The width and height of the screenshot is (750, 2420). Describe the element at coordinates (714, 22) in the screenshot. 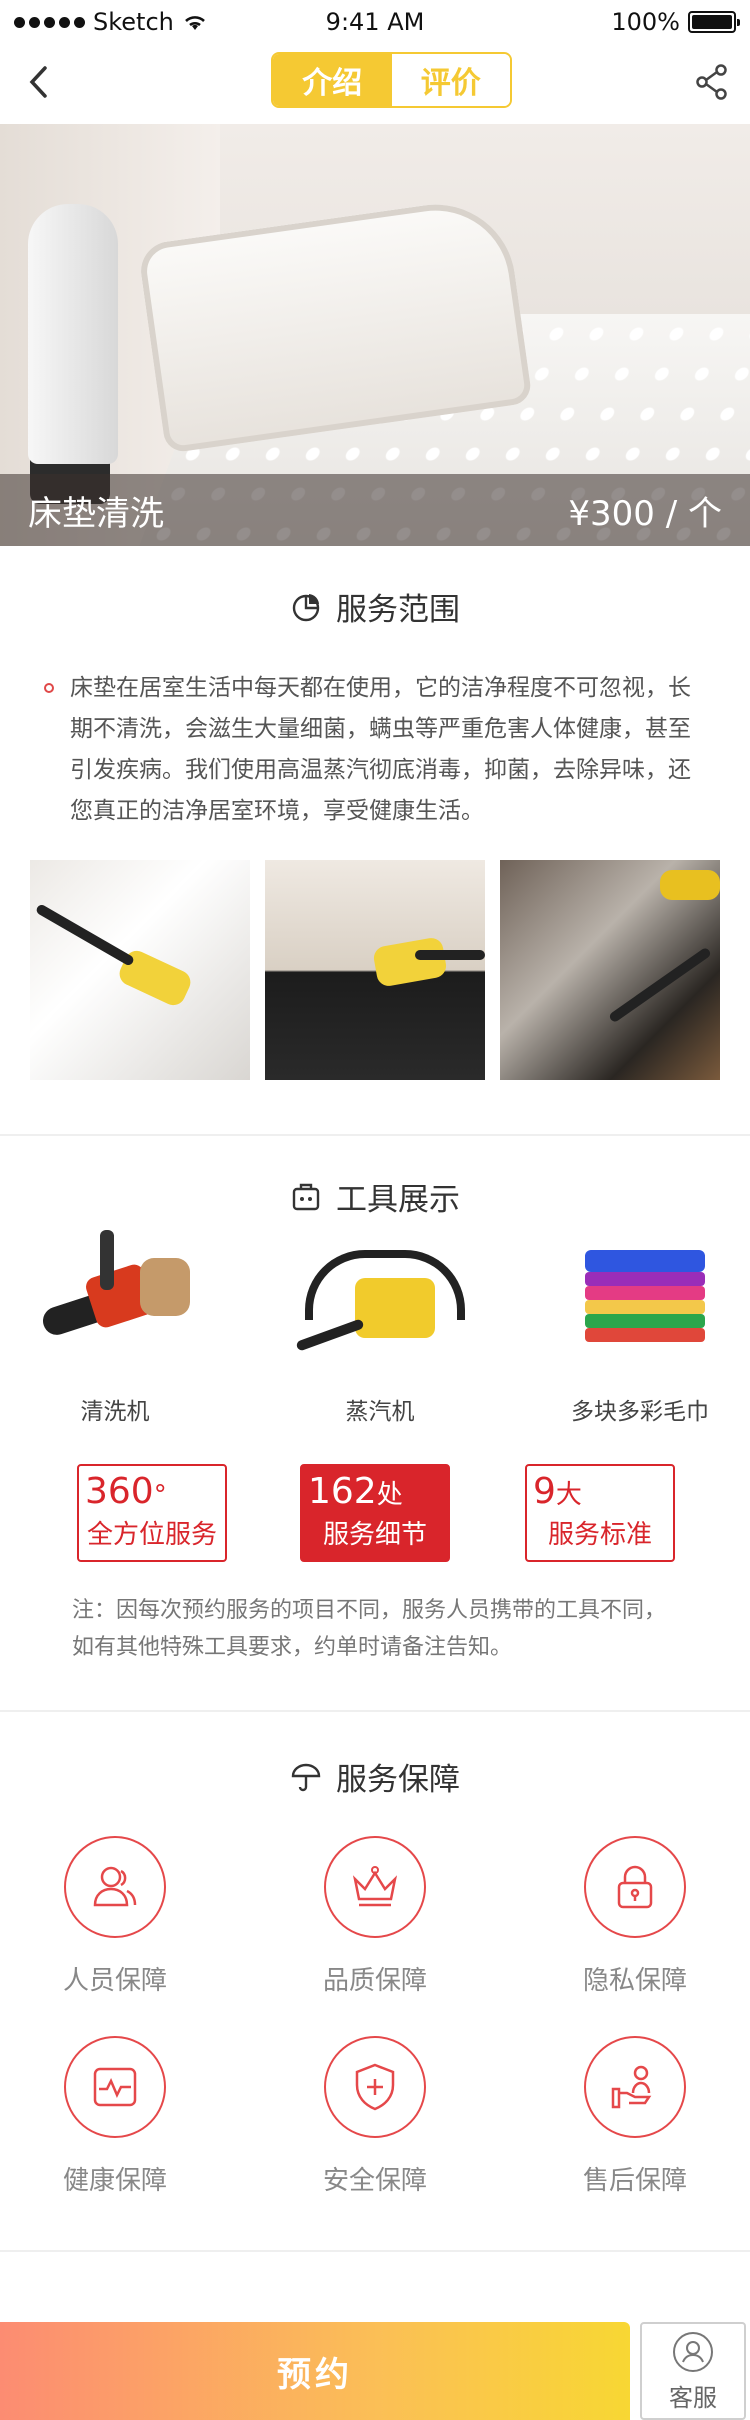

I see `battery-icon` at that location.